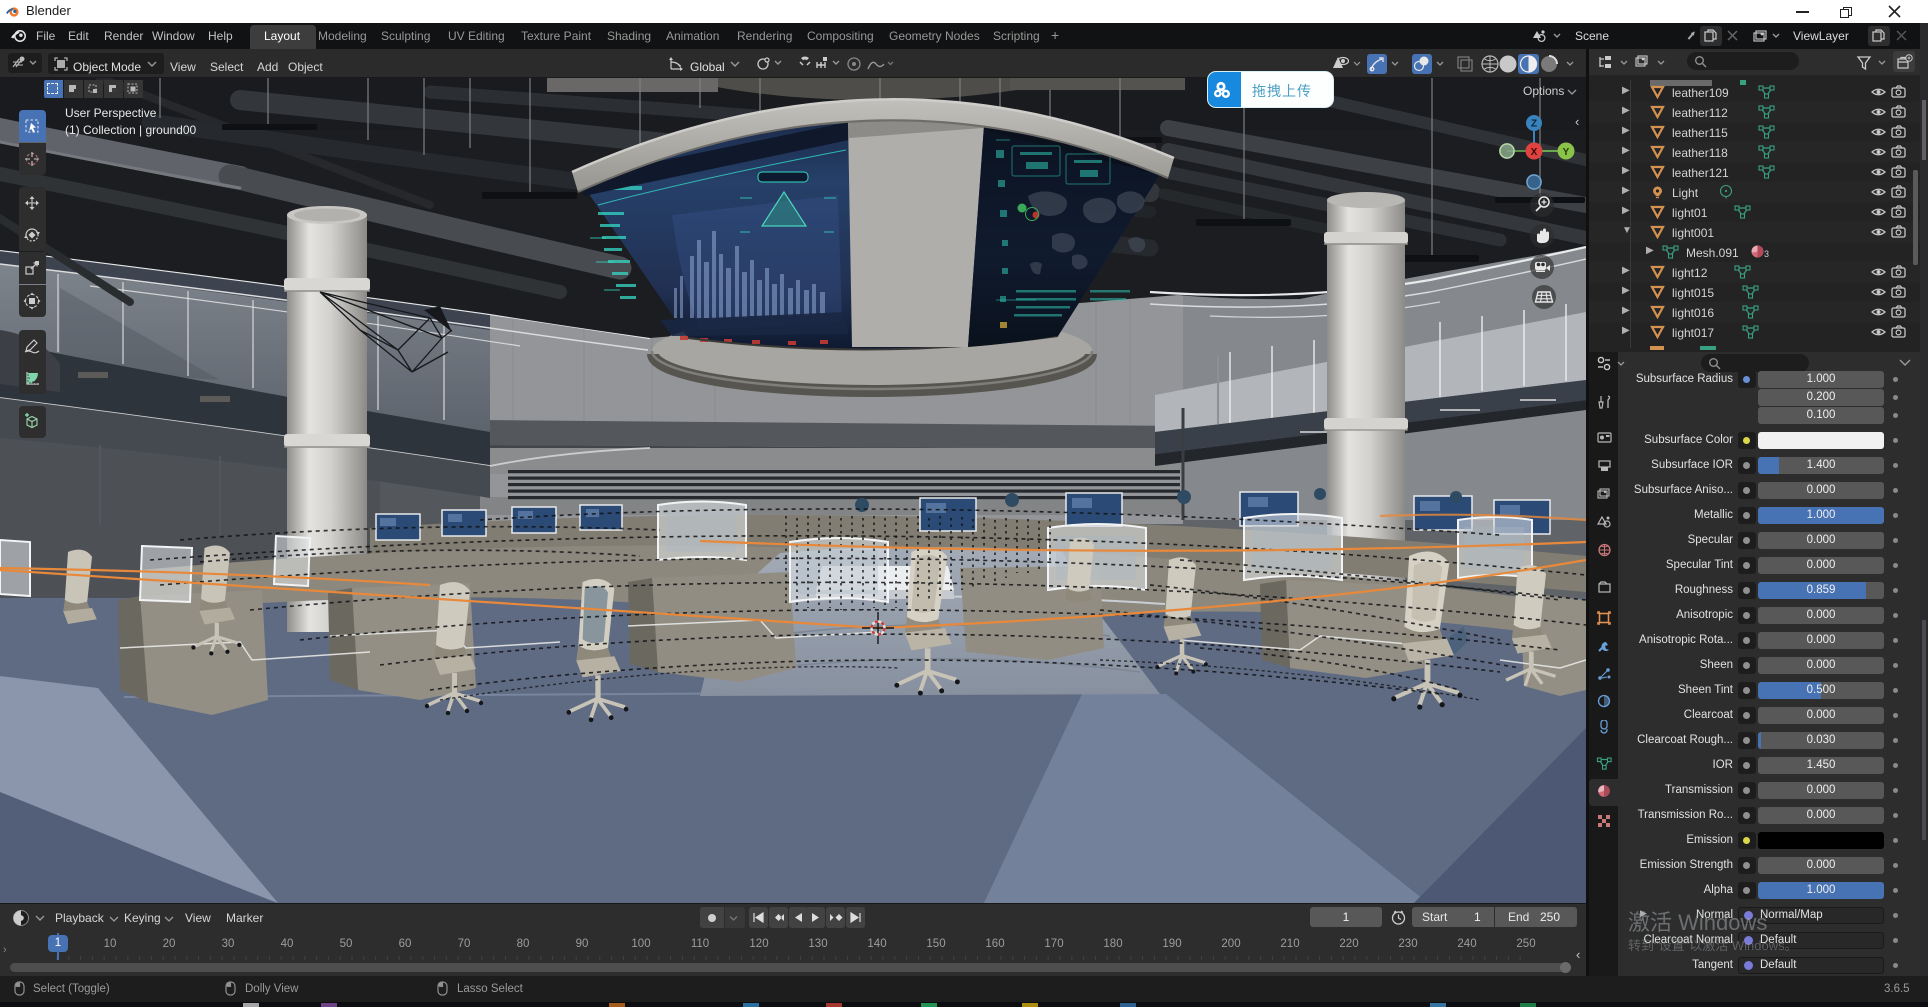  What do you see at coordinates (1534, 152) in the screenshot?
I see `svg-text: X` at bounding box center [1534, 152].